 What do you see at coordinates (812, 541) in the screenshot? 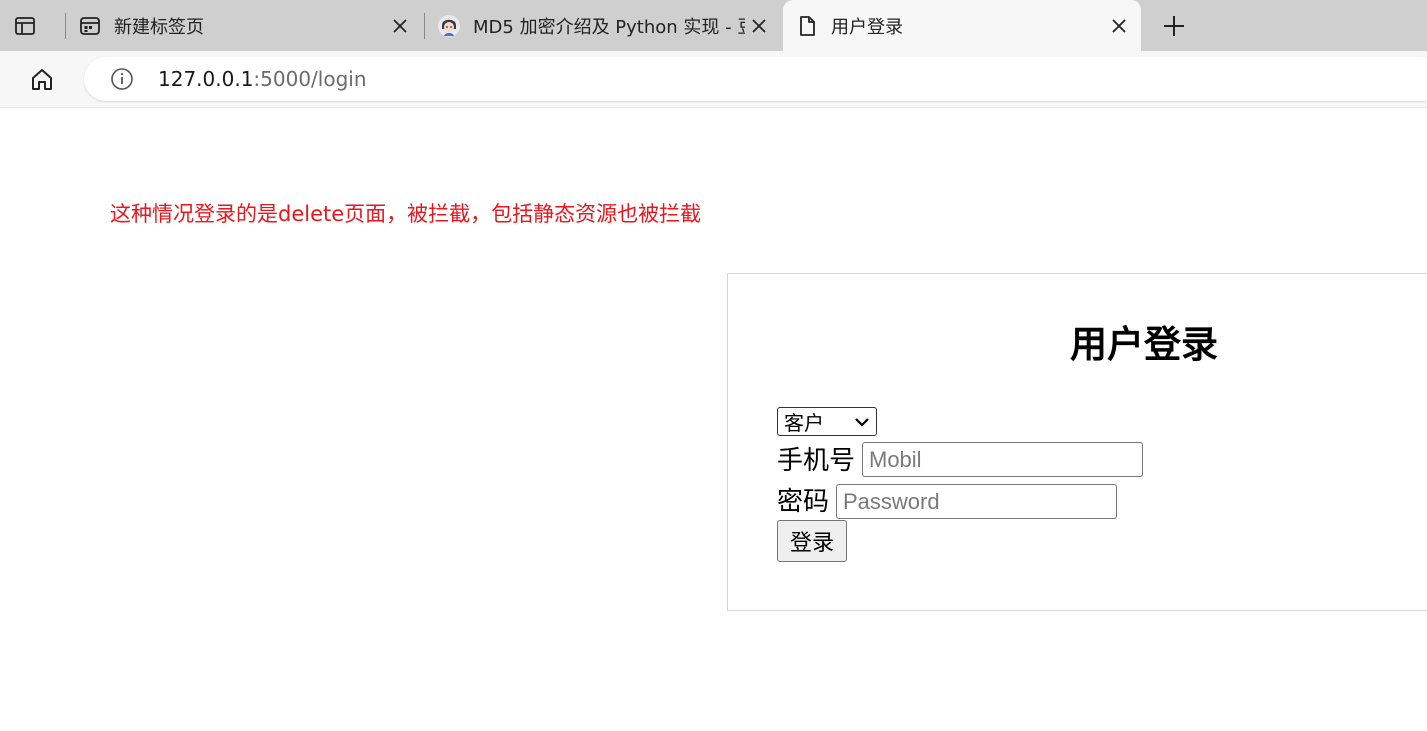
I see `login-button: 登录` at bounding box center [812, 541].